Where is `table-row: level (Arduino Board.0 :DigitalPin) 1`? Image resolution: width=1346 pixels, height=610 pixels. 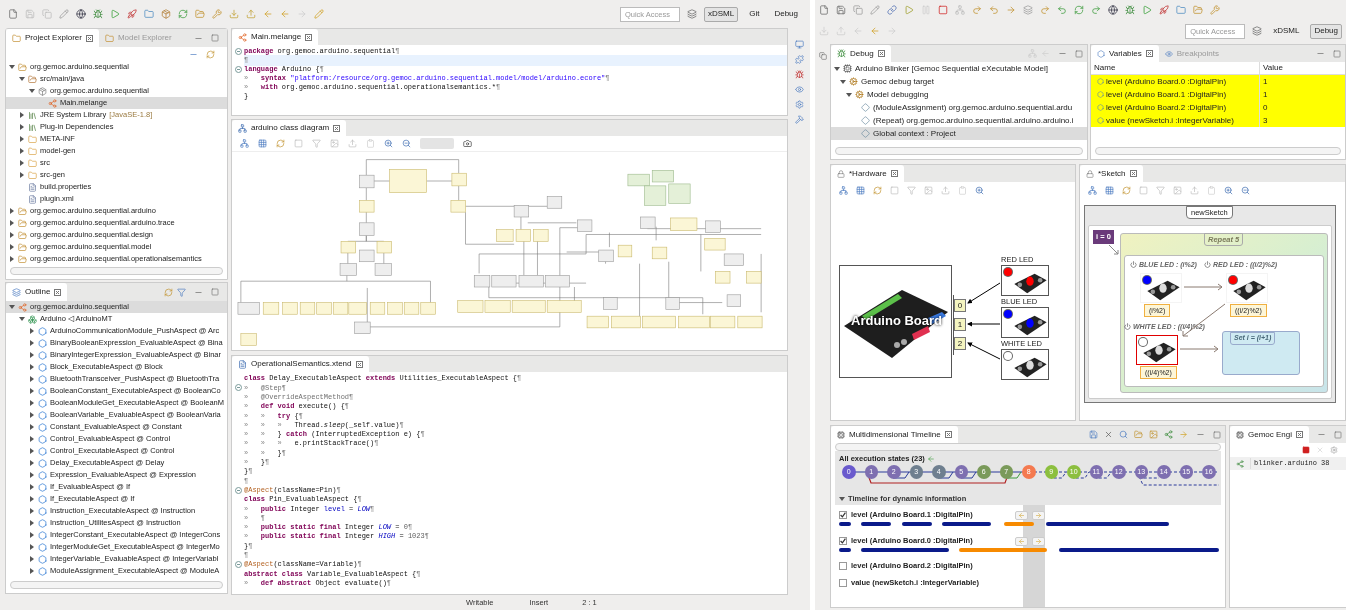 table-row: level (Arduino Board.0 :DigitalPin) 1 is located at coordinates (1218, 81).